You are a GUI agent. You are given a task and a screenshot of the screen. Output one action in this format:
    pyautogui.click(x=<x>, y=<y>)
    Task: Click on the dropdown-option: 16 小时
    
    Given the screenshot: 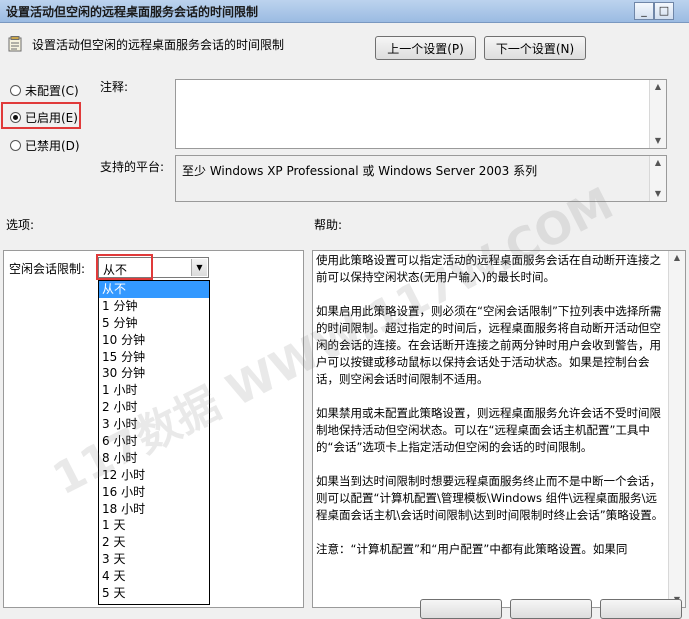 What is the action you would take?
    pyautogui.click(x=154, y=492)
    